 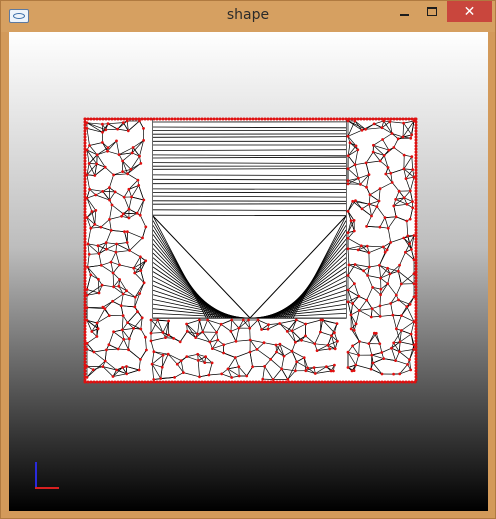 I want to click on maximize-button, so click(x=432, y=11).